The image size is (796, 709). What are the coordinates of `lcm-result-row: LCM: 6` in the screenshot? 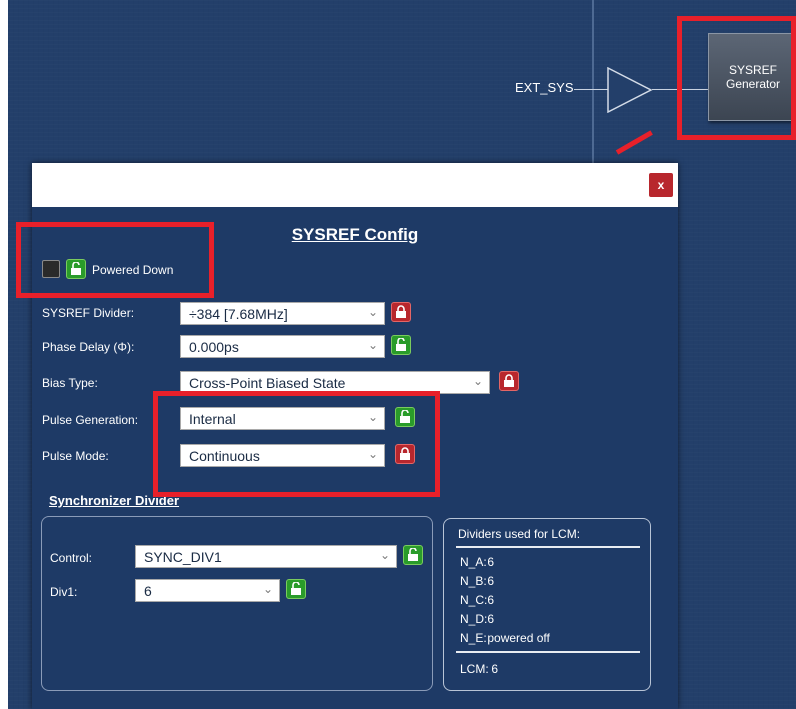 It's located at (479, 669).